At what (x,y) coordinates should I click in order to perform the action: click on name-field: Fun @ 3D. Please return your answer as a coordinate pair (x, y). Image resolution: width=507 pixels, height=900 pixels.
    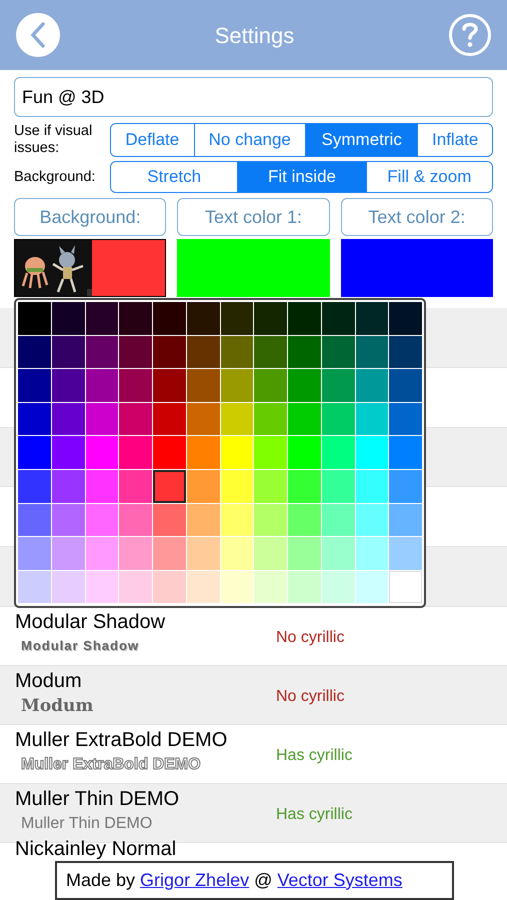
    Looking at the image, I should click on (253, 97).